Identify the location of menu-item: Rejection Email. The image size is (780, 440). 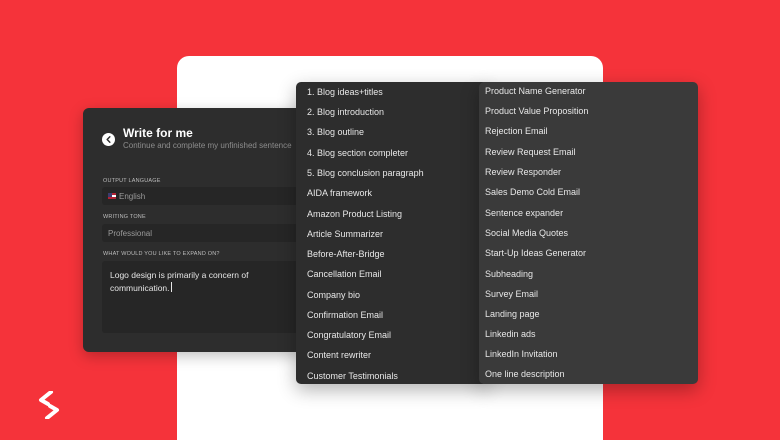
(516, 131).